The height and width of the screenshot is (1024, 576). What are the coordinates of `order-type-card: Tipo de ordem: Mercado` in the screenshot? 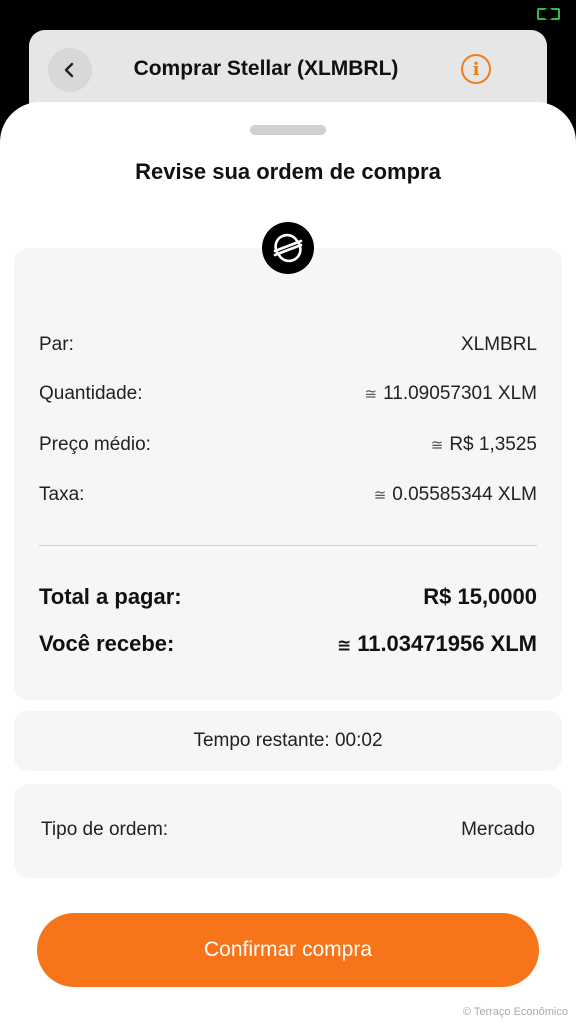 It's located at (288, 831).